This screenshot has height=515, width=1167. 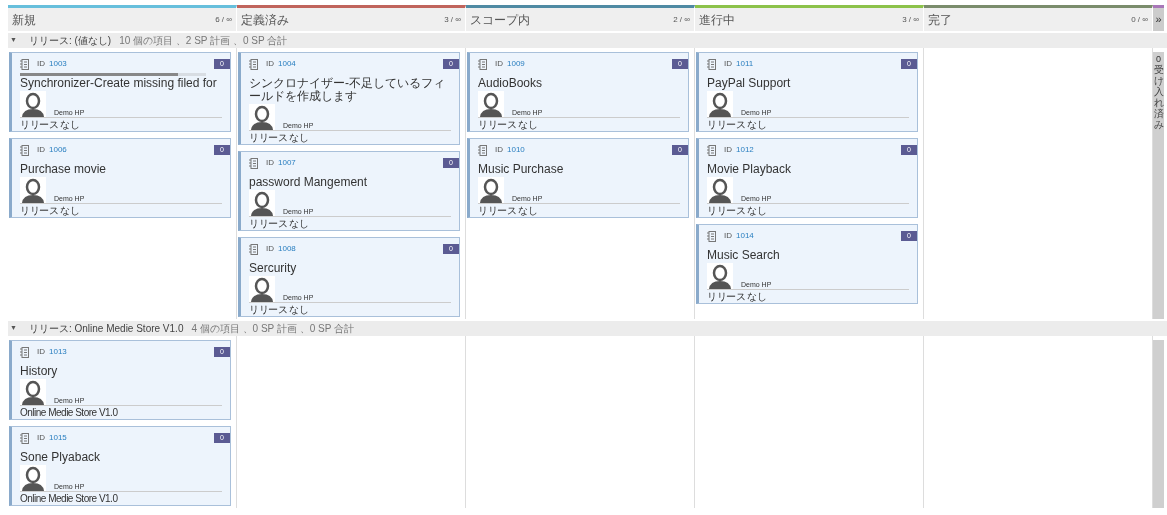 I want to click on collapsed-column-count: 0, so click(x=1158, y=59).